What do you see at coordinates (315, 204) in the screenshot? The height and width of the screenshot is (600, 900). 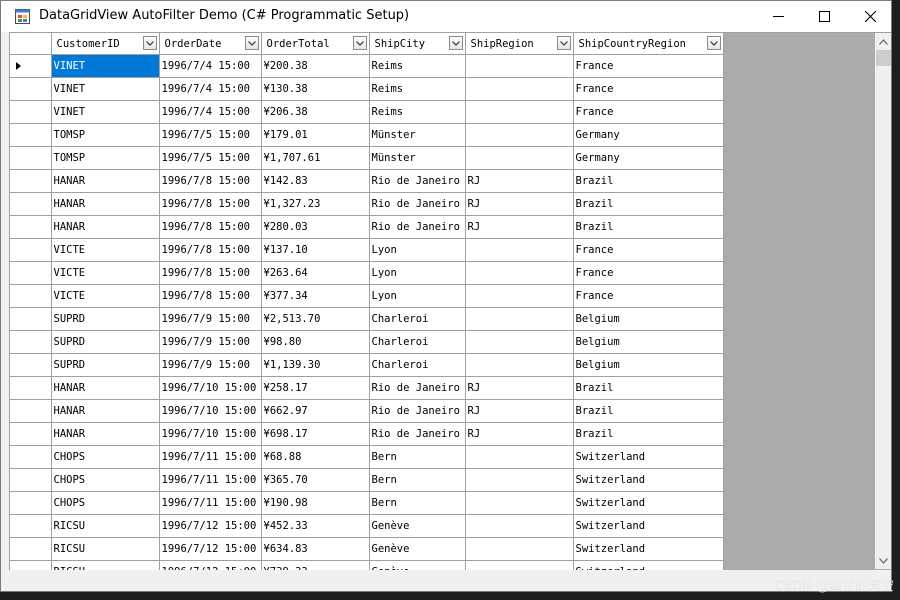 I see `cell-ordertotal: ¥1,327.23` at bounding box center [315, 204].